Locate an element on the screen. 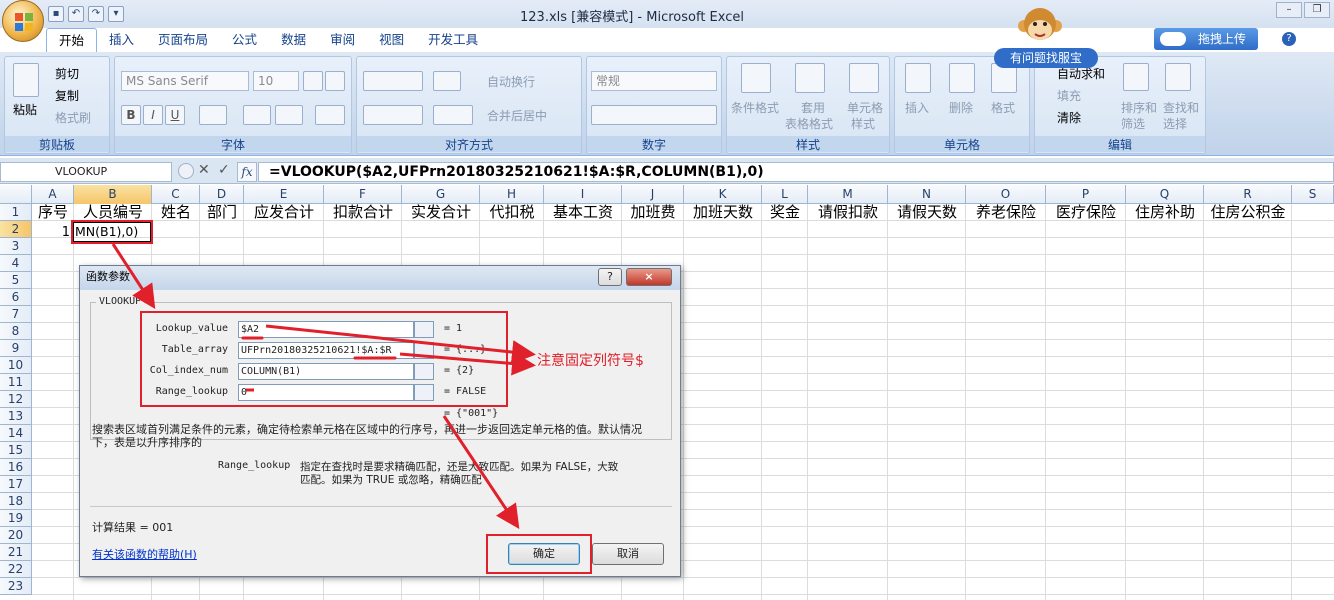 The height and width of the screenshot is (600, 1334). annotation-note: 注意固定列符号$ is located at coordinates (590, 361).